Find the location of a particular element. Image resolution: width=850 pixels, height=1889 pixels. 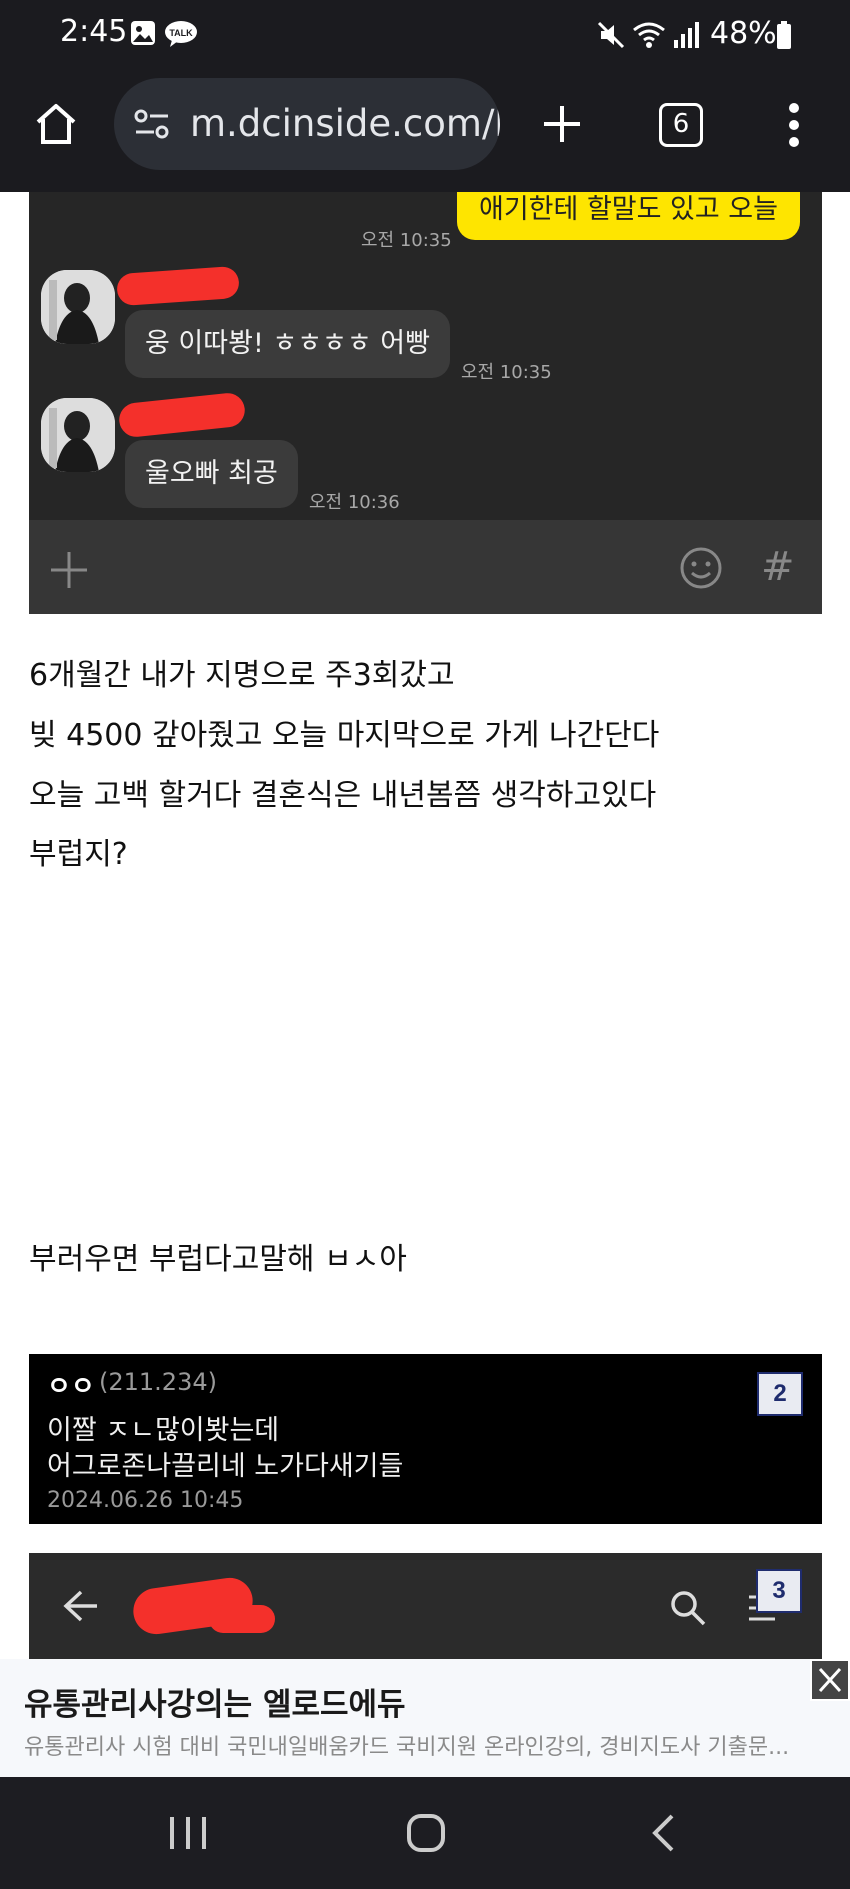

home-icon is located at coordinates (56, 126).